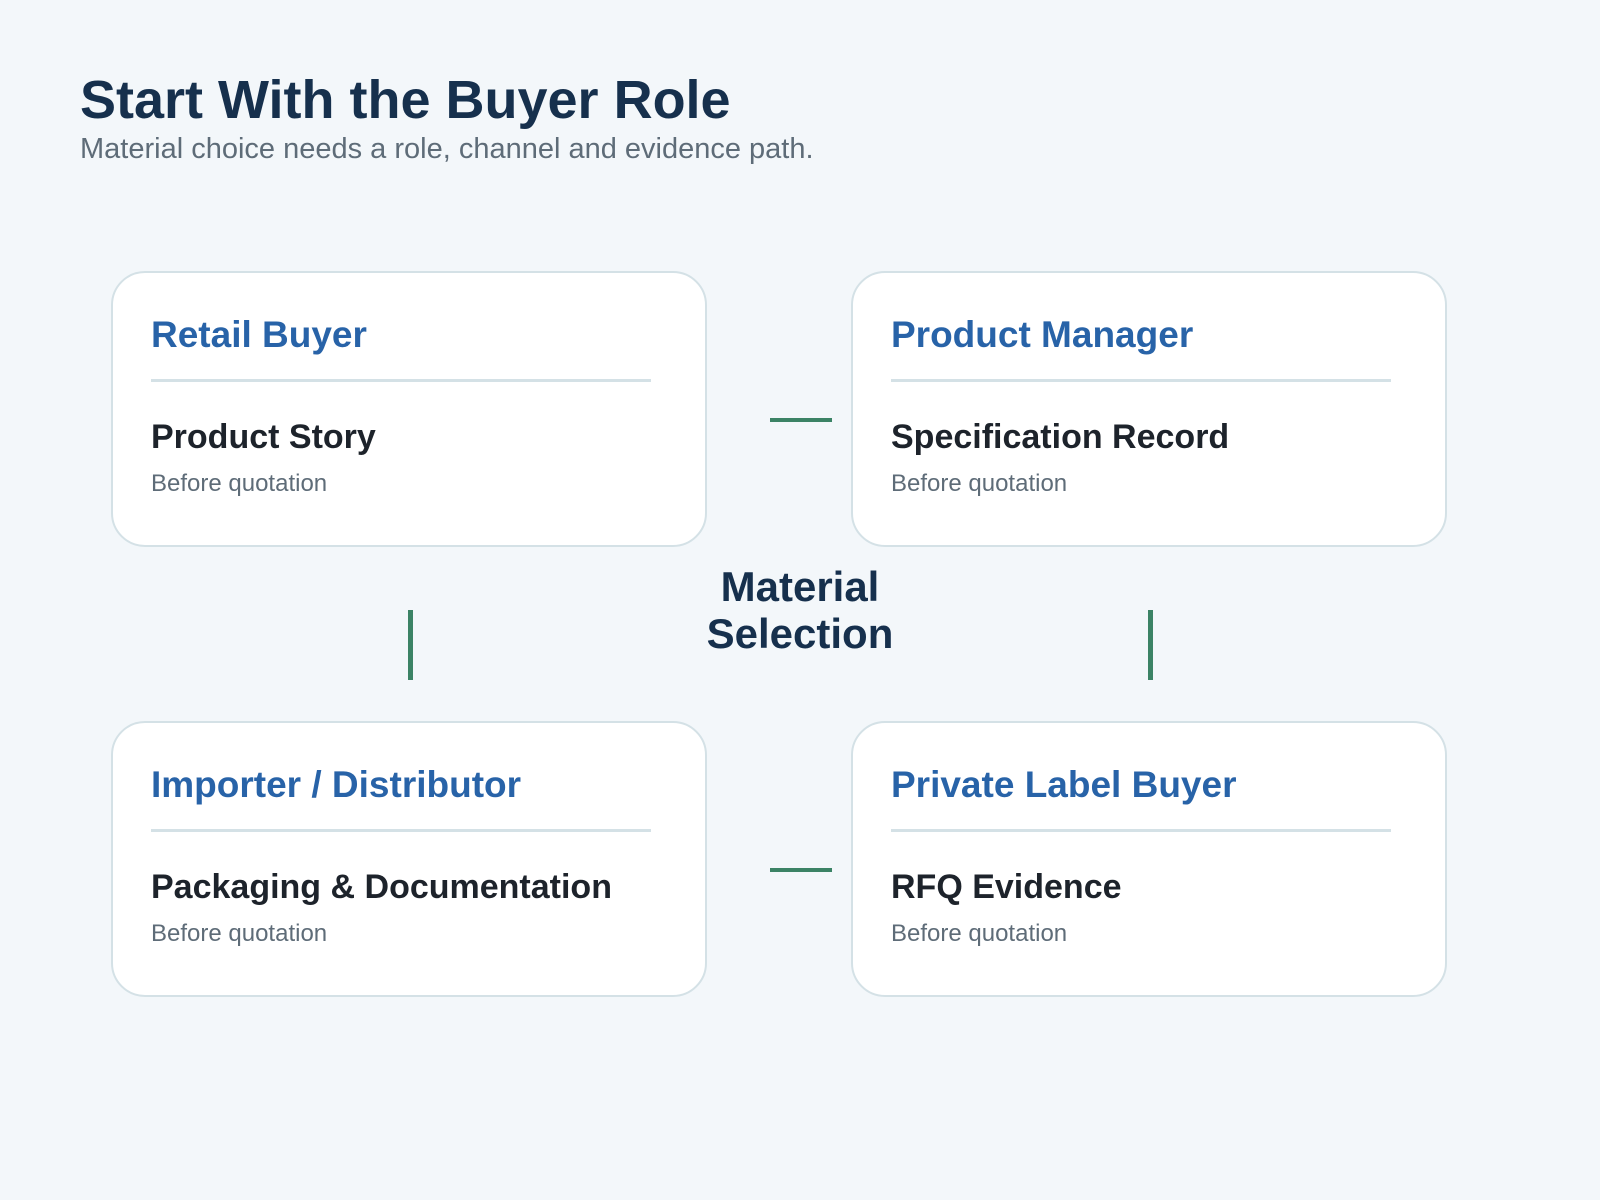 The width and height of the screenshot is (1600, 1200). Describe the element at coordinates (1006, 887) in the screenshot. I see `card-focus-label: RFQ Evidence` at that location.